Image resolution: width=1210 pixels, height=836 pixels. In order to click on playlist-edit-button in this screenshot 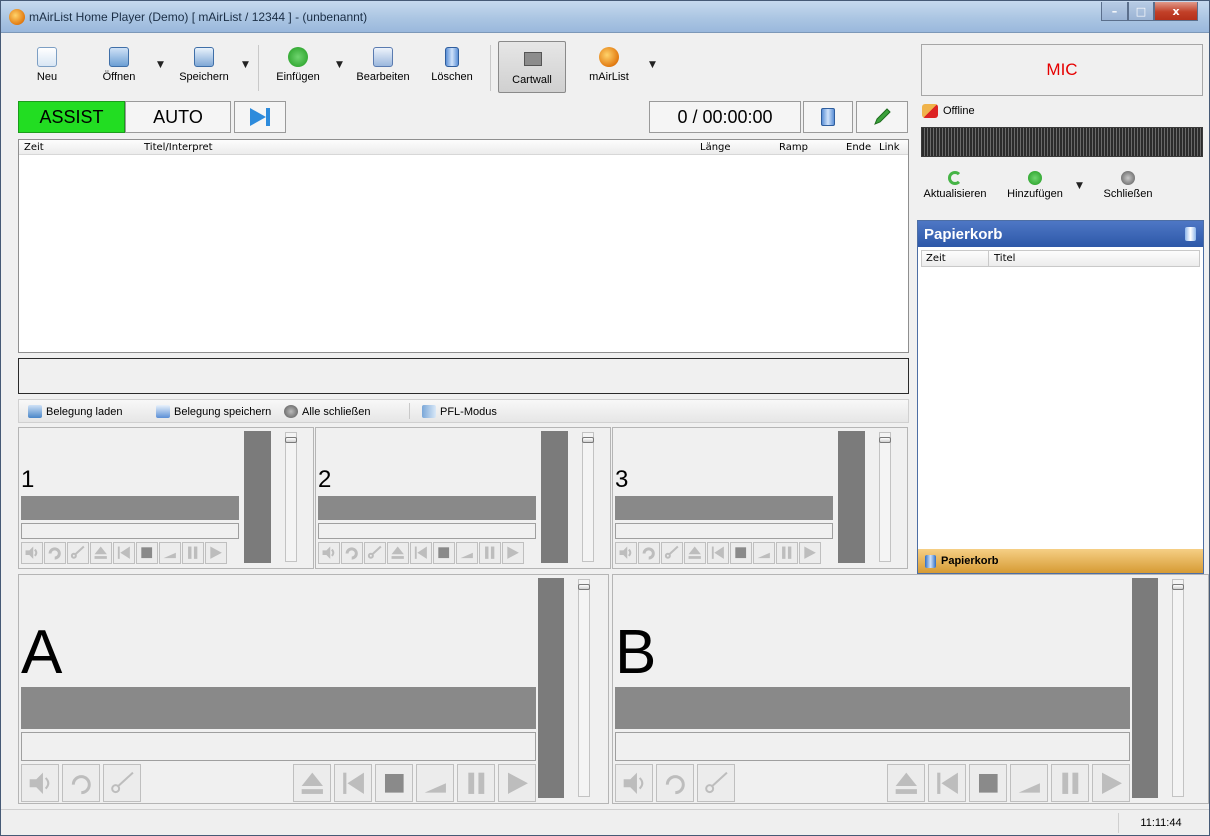, I will do `click(882, 117)`.